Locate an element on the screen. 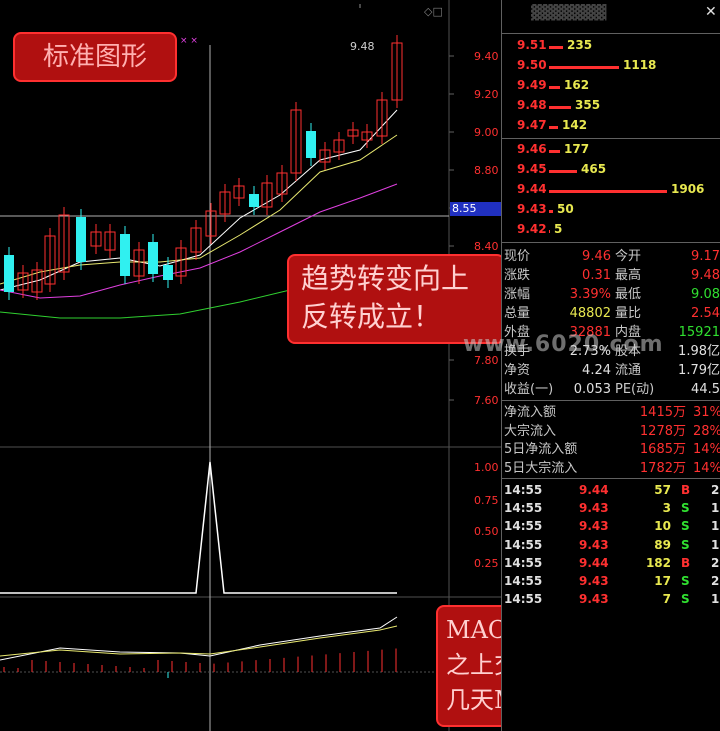  tick-count: 2 is located at coordinates (715, 490).